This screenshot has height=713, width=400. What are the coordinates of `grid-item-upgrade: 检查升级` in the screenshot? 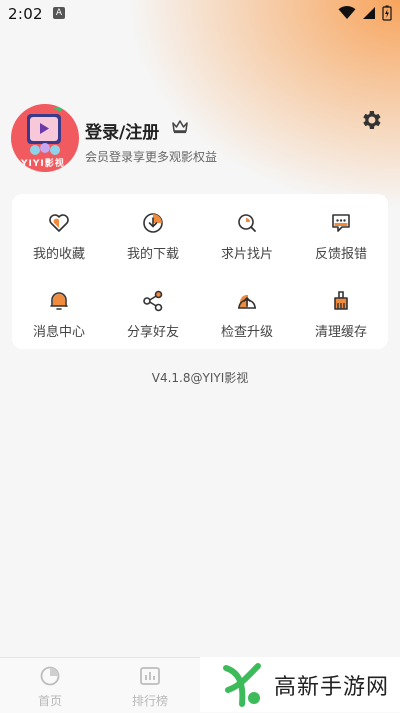 It's located at (247, 311).